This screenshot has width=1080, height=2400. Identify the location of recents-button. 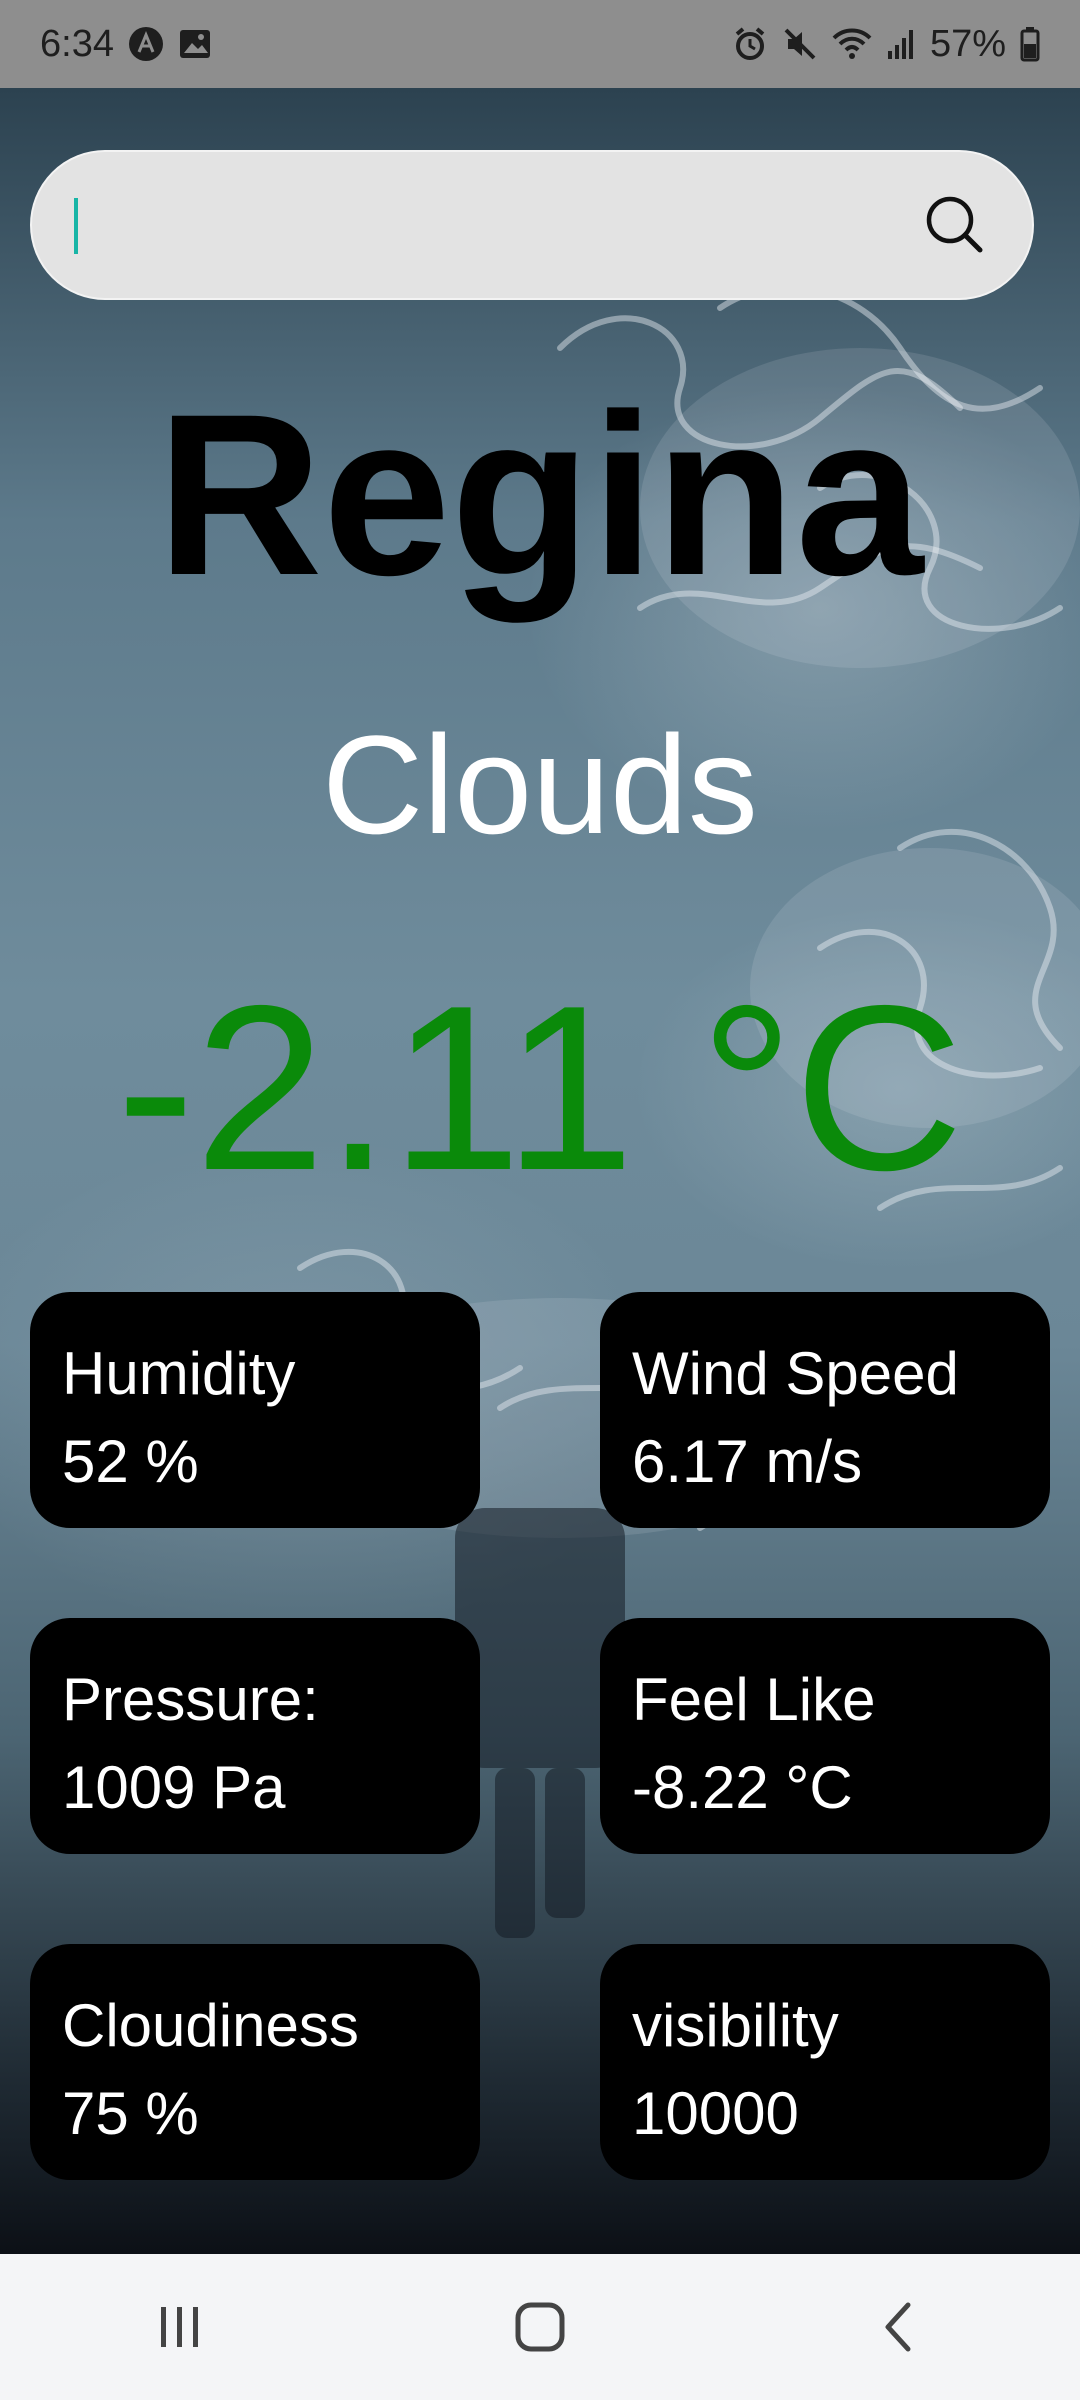
(180, 2327).